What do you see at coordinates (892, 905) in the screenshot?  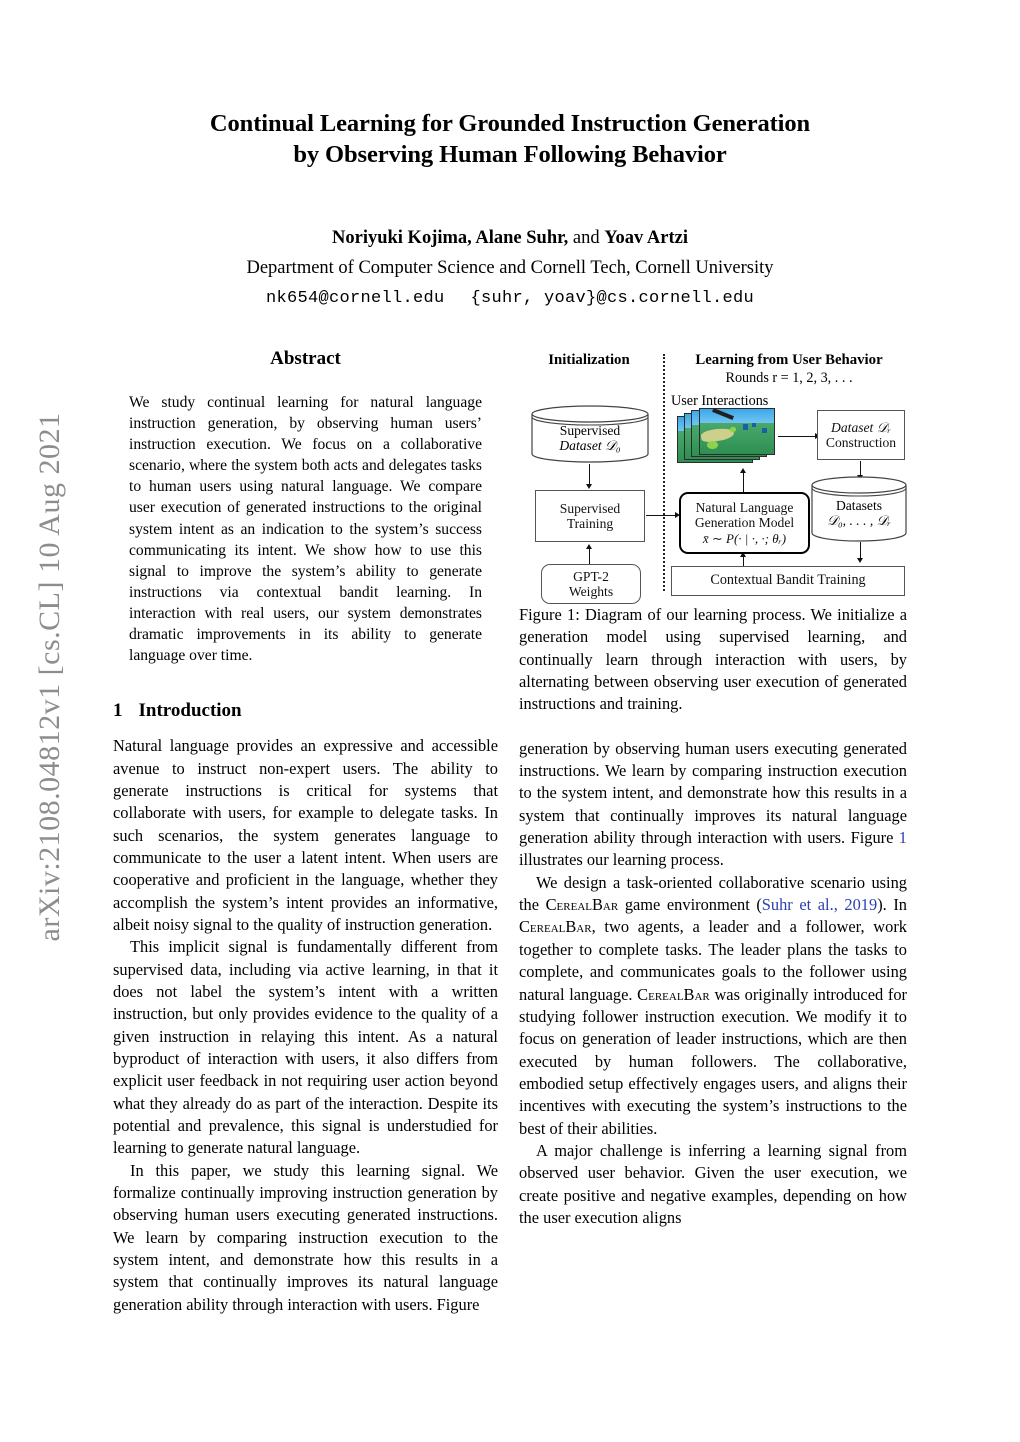 I see `p4-c: ). In` at bounding box center [892, 905].